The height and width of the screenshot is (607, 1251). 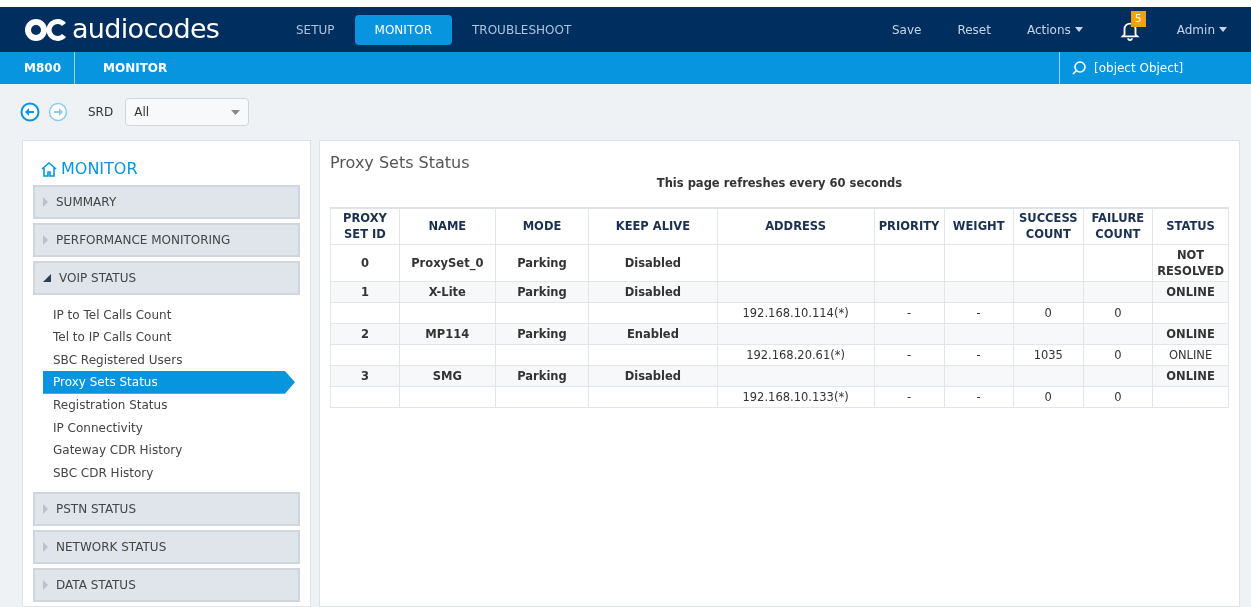 I want to click on column-header: KEEP ALIVE, so click(x=653, y=226).